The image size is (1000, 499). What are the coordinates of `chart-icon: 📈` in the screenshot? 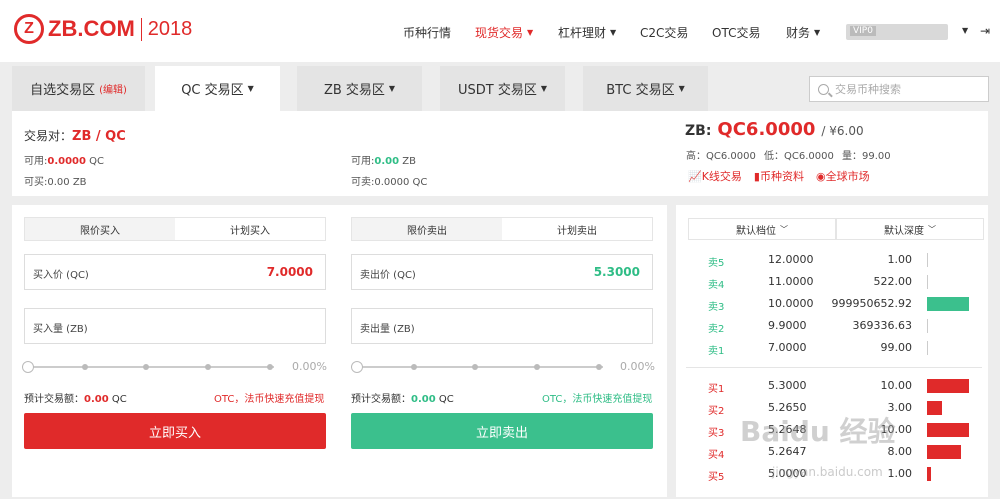 It's located at (695, 176).